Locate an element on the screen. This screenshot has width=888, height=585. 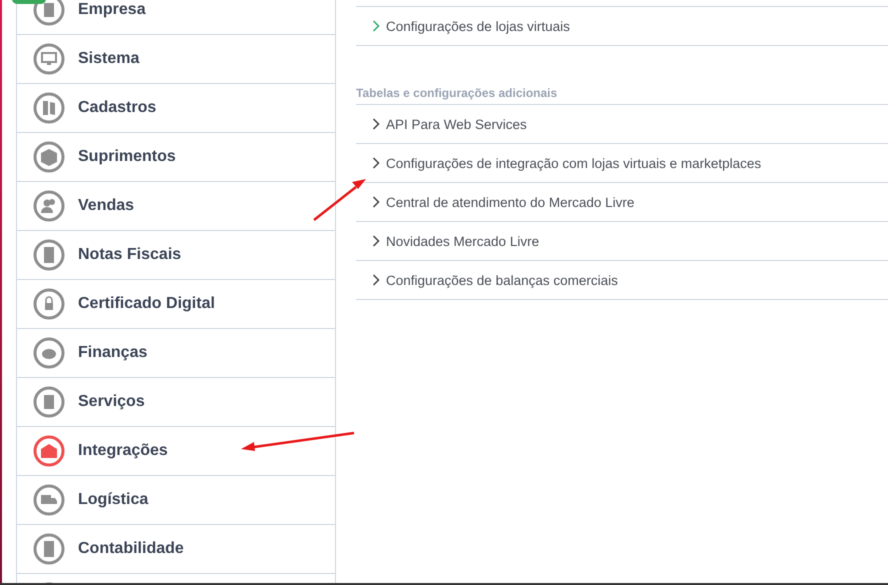
sidebar-item: Vendas is located at coordinates (176, 206).